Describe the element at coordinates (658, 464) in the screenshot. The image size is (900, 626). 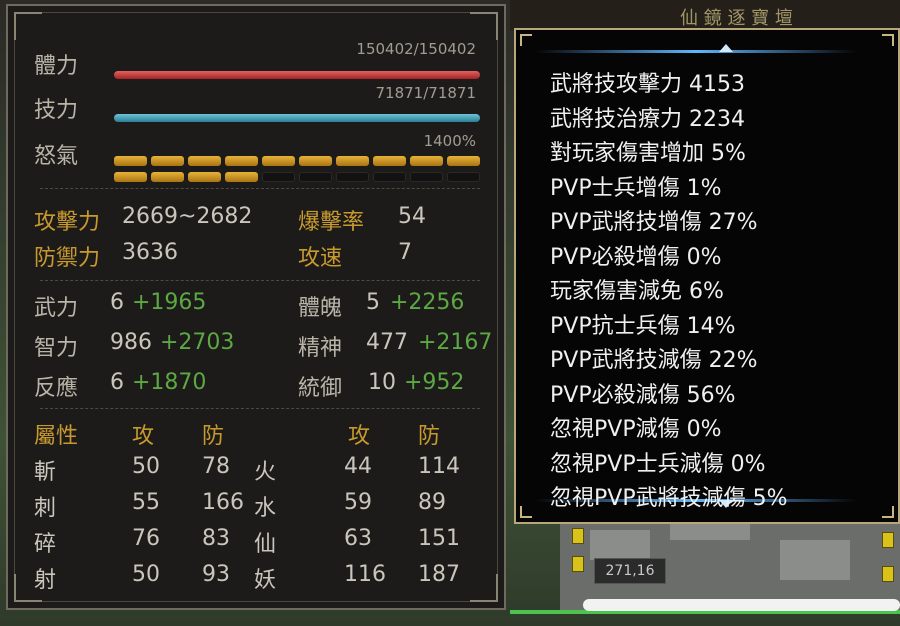
I see `popup-stat-line: 忽視PVP士兵減傷 0%` at that location.